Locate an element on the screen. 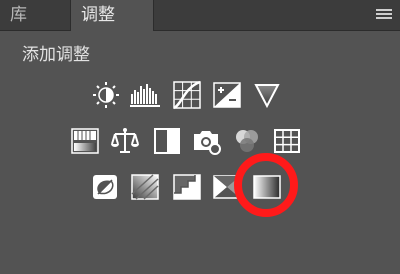 Image resolution: width=400 pixels, height=274 pixels. vibrance-icon is located at coordinates (267, 95).